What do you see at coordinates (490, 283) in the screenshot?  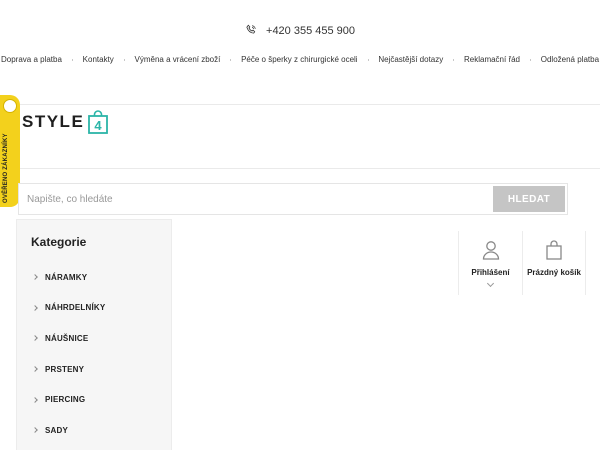 I see `chevron-down-icon` at bounding box center [490, 283].